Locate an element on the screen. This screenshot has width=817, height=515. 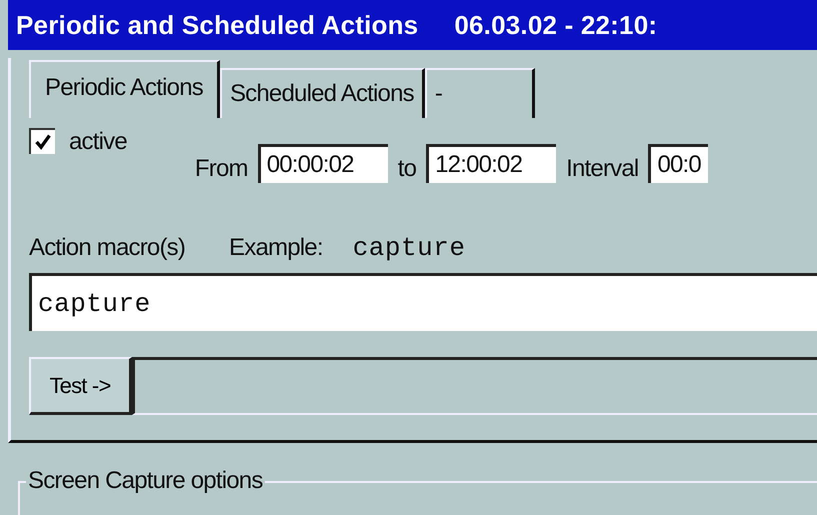
tab: Periodic Actions is located at coordinates (124, 89).